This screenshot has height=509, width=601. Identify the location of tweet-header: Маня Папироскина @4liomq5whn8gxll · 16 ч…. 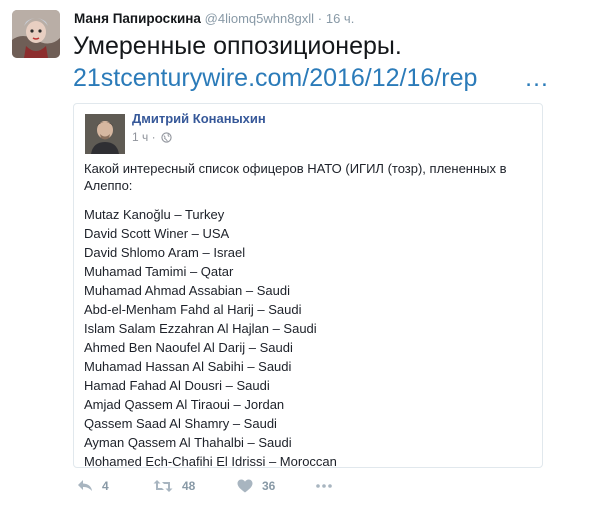
(214, 19).